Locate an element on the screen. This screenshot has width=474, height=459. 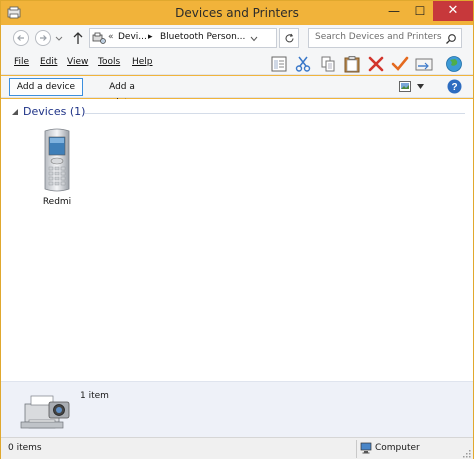
search-field: Search Devices and Printers is located at coordinates (385, 38).